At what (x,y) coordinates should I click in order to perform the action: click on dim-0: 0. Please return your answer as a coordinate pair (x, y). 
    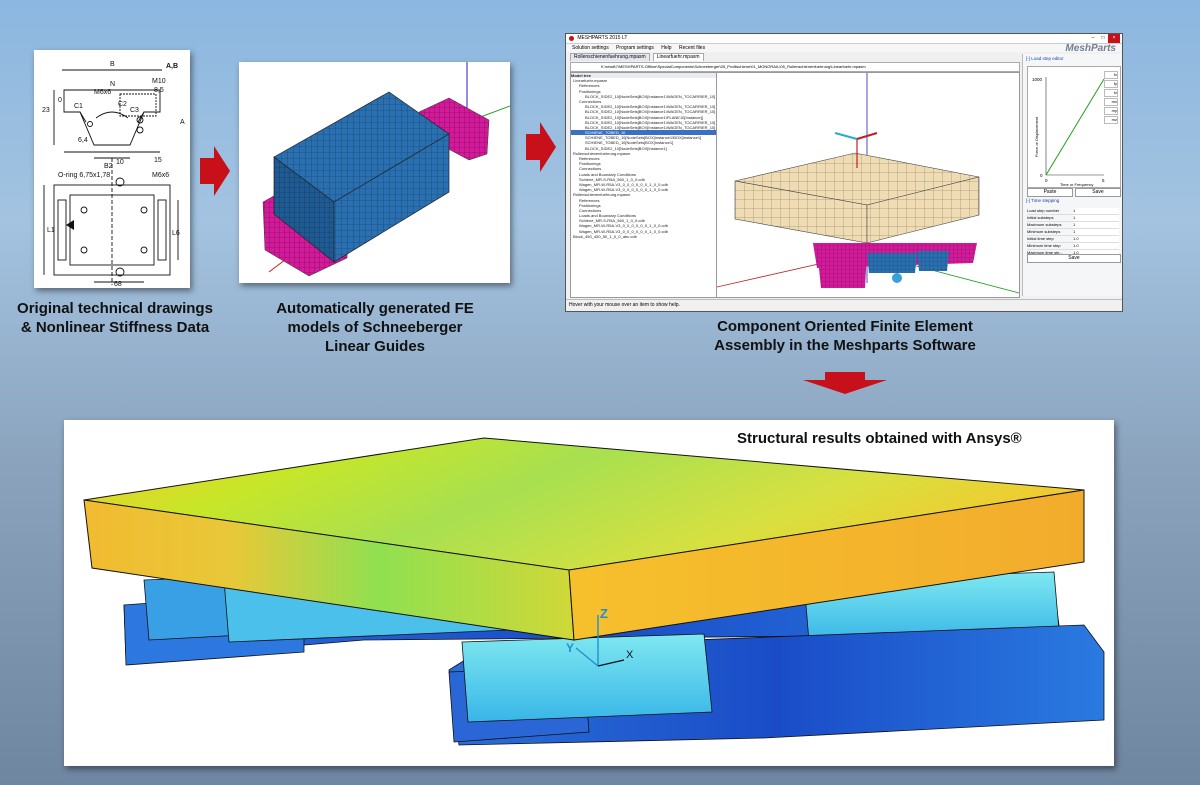
    Looking at the image, I should click on (60, 100).